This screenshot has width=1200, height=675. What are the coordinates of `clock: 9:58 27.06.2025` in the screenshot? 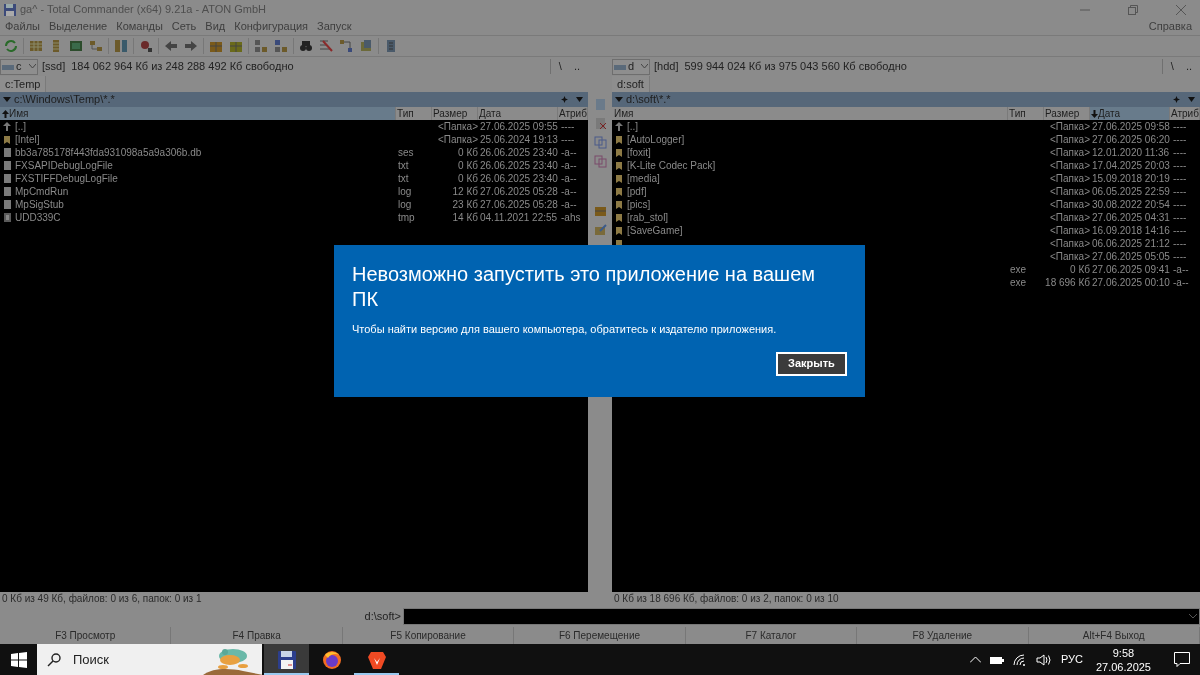 It's located at (1123, 659).